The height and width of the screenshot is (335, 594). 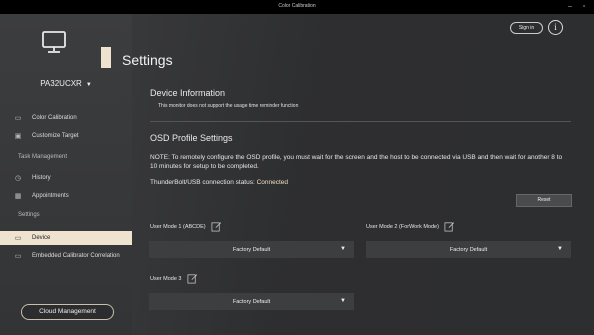 I want to click on screen-icon: ▭, so click(x=18, y=118).